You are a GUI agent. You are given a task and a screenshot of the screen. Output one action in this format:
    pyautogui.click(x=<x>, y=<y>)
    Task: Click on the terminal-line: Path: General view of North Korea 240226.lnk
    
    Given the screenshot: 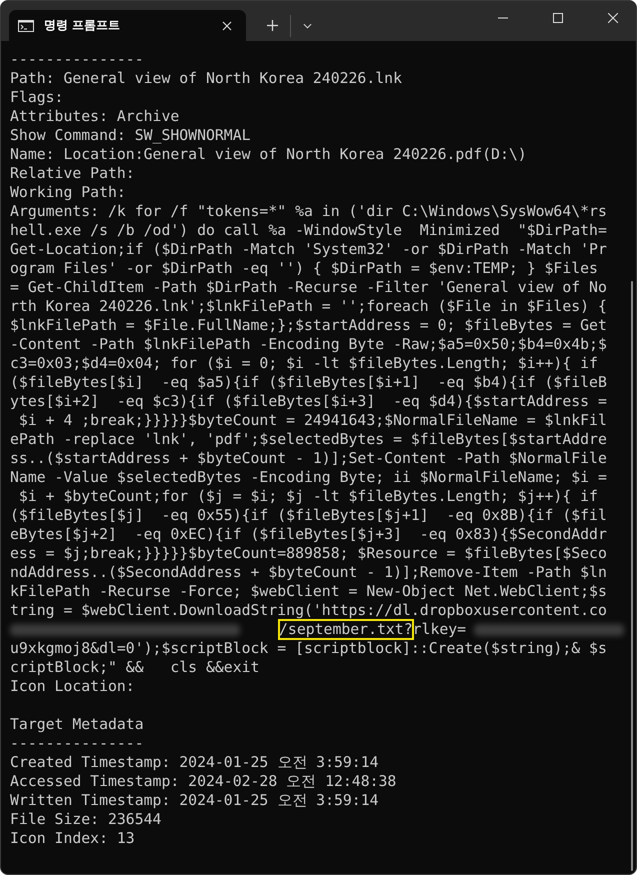 What is the action you would take?
    pyautogui.click(x=206, y=78)
    